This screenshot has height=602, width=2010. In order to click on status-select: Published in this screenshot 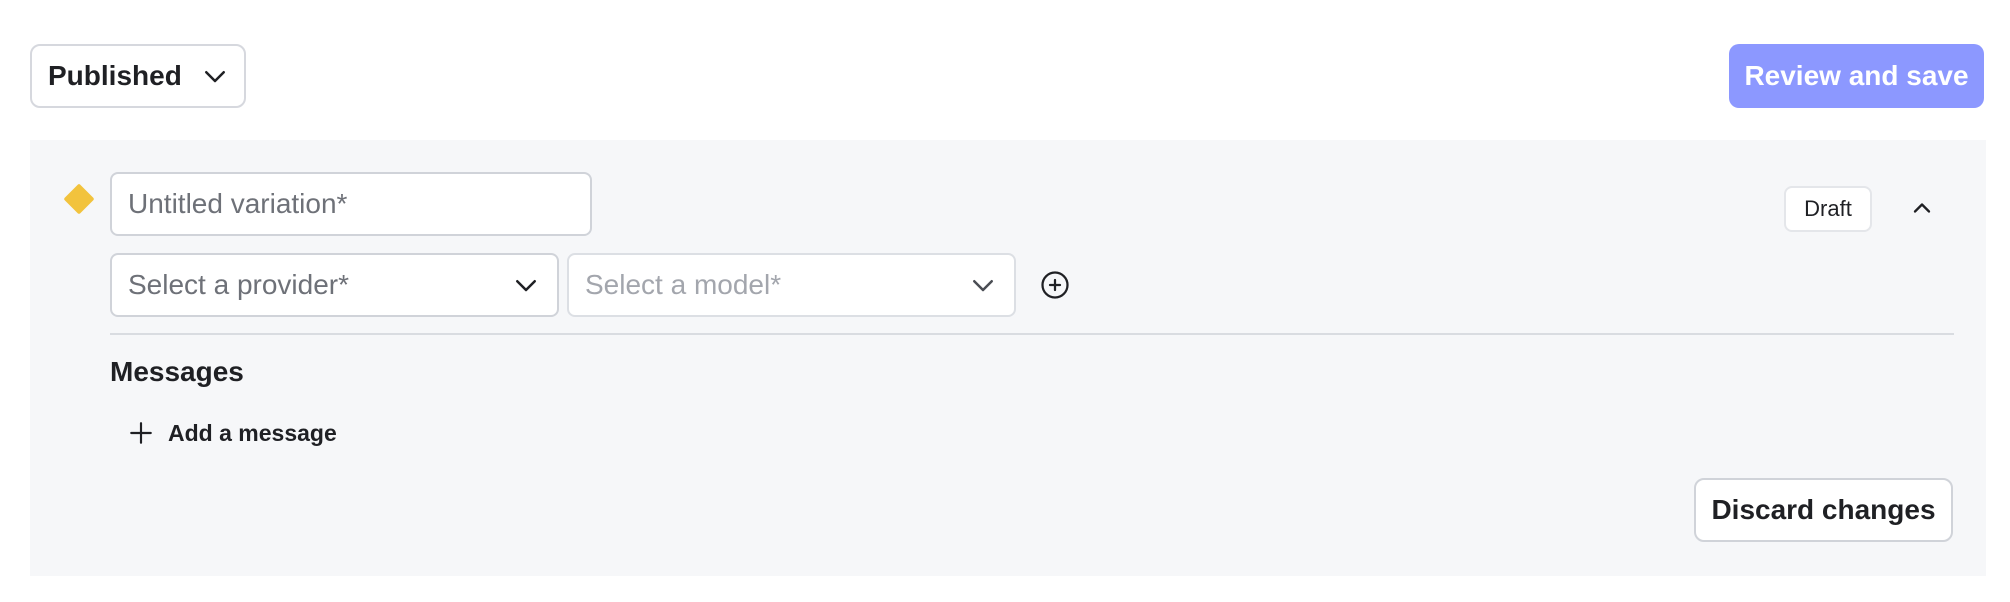, I will do `click(138, 76)`.